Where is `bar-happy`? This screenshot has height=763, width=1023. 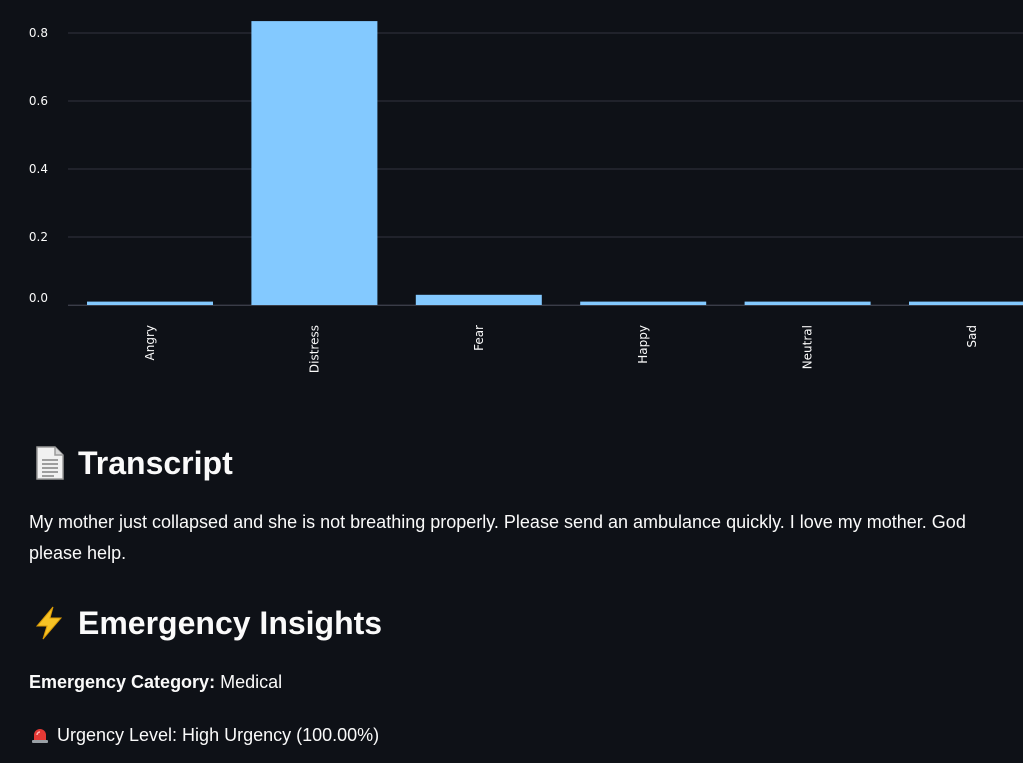
bar-happy is located at coordinates (643, 303).